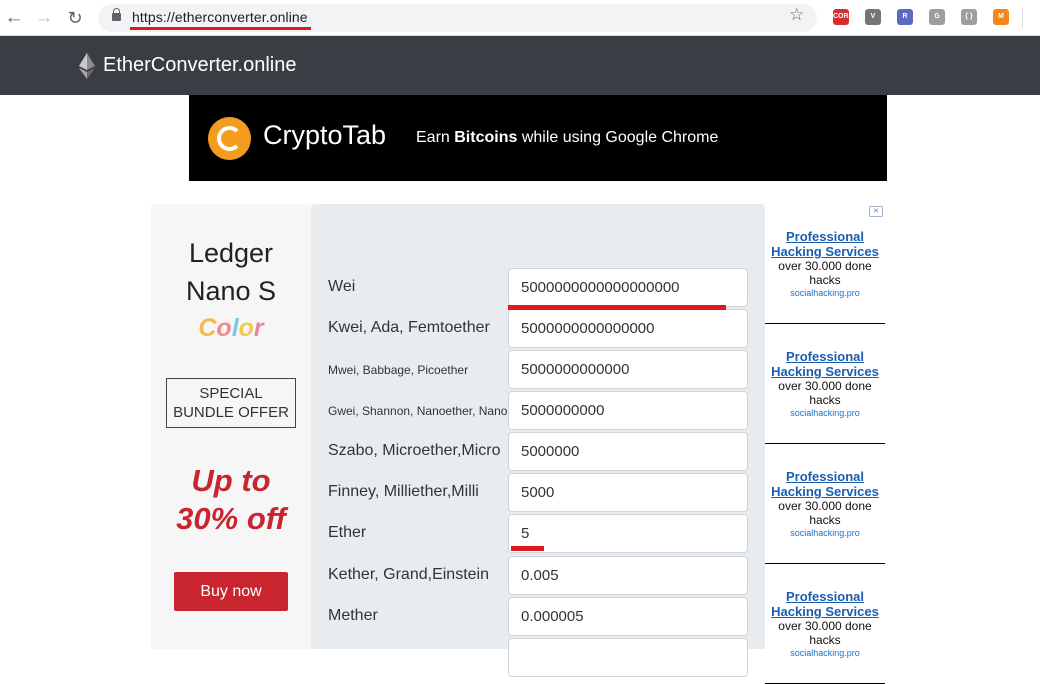  What do you see at coordinates (1001, 17) in the screenshot?
I see `metamask-icon: M` at bounding box center [1001, 17].